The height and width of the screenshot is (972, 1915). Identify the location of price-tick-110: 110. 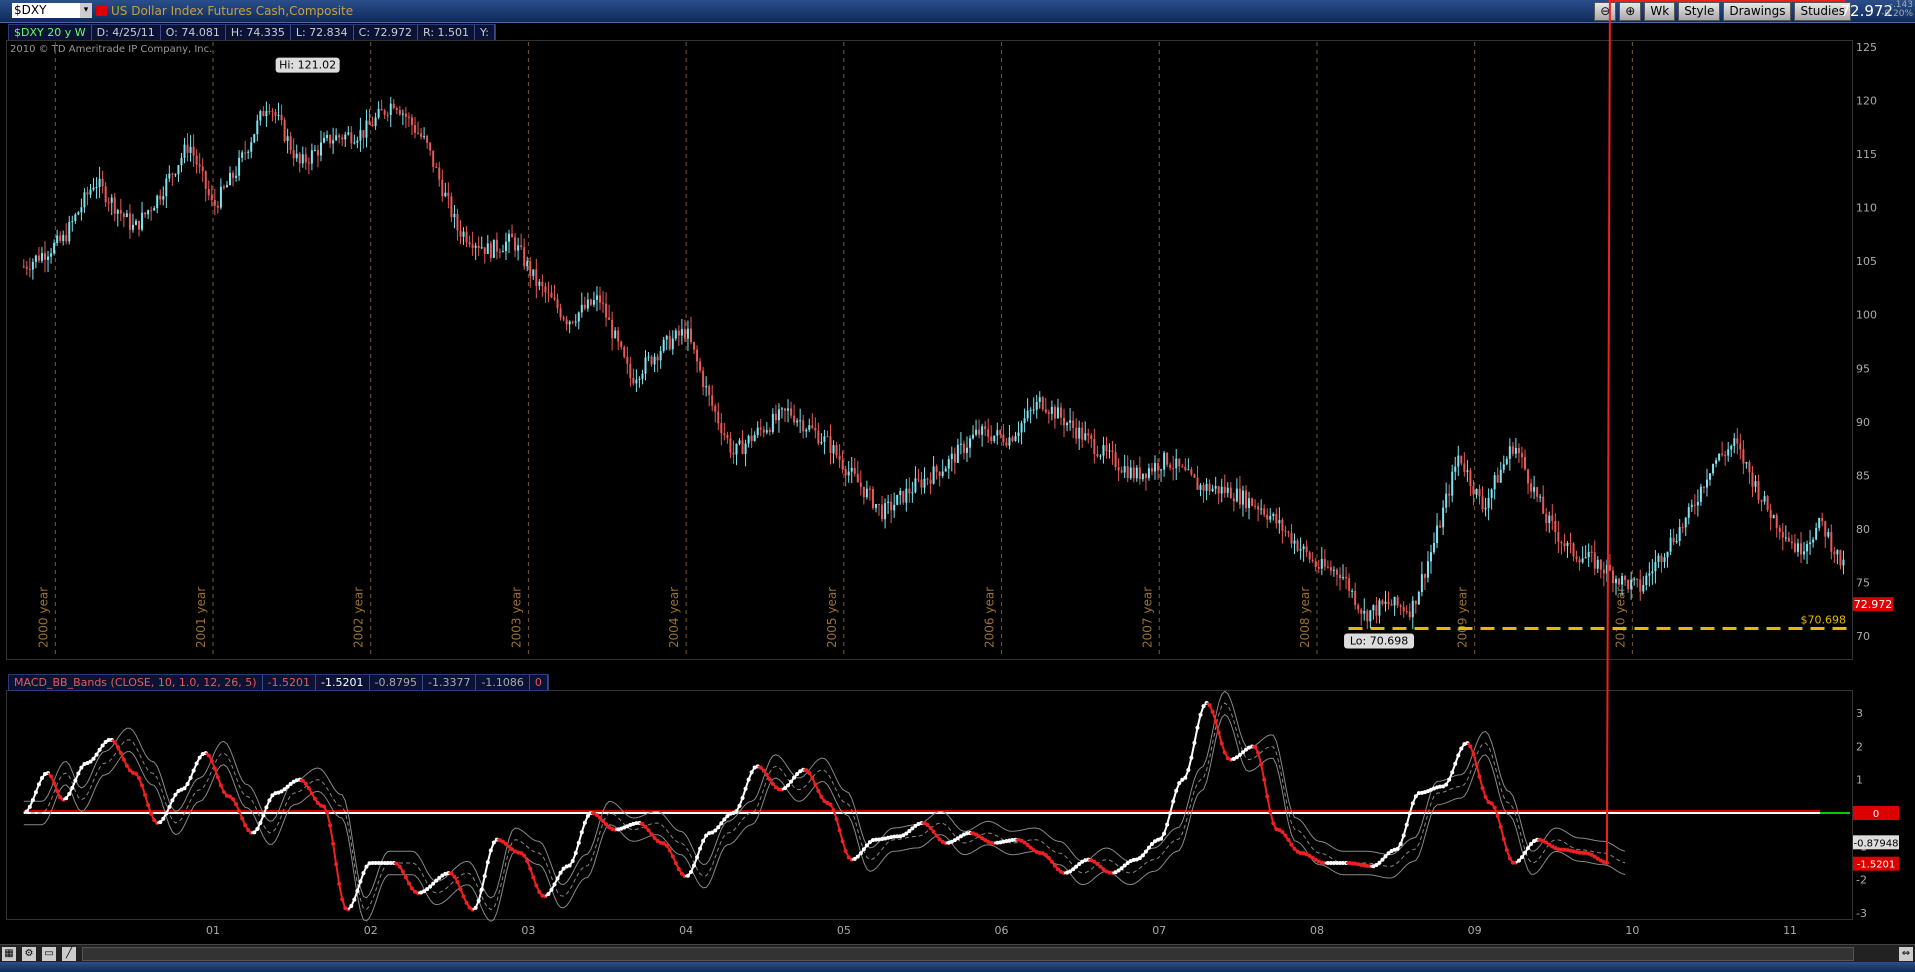
(1866, 208).